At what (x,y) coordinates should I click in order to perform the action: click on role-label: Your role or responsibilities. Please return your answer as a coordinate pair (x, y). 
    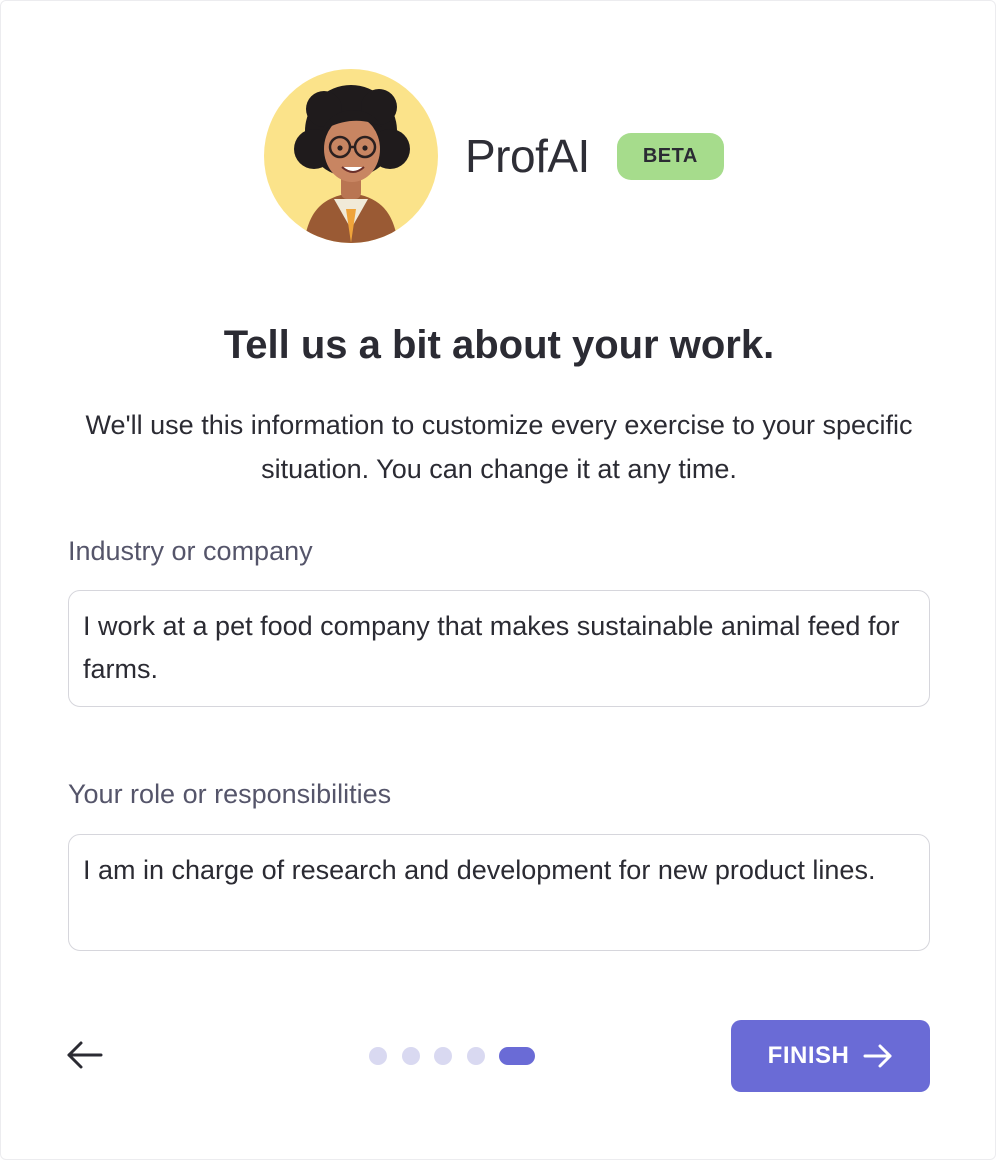
    Looking at the image, I should click on (230, 794).